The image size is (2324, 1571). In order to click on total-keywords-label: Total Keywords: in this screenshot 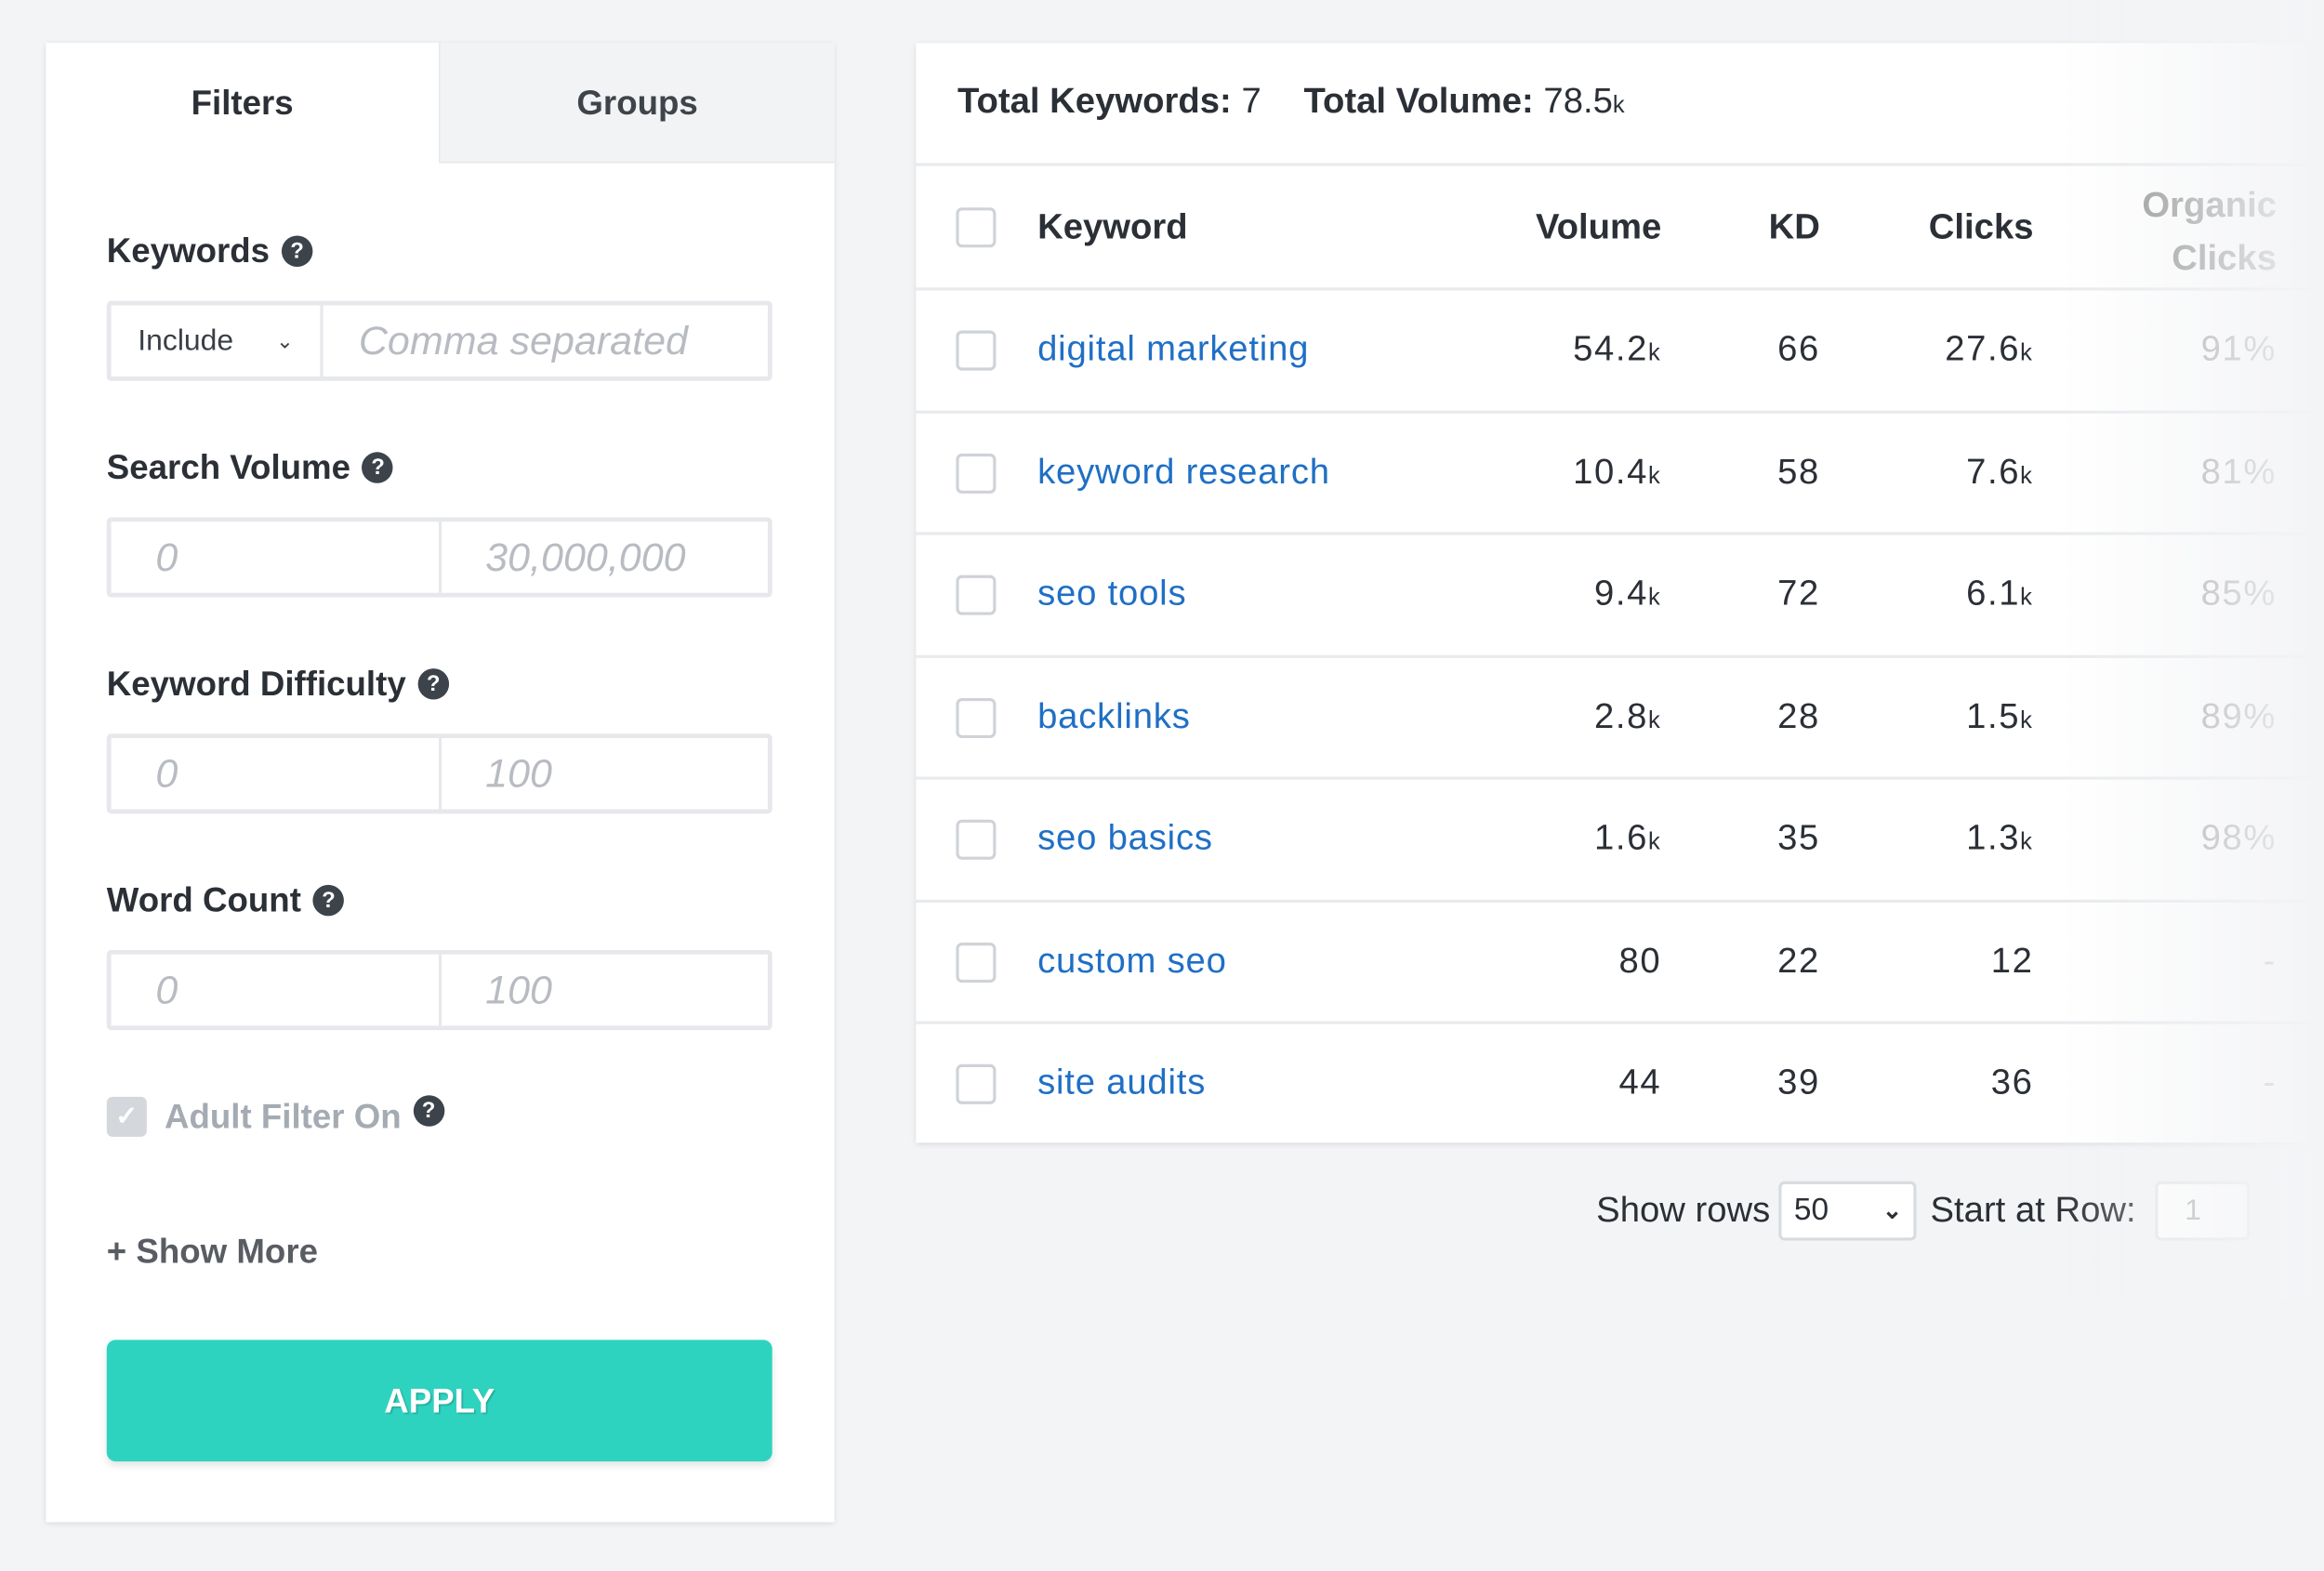, I will do `click(1094, 101)`.